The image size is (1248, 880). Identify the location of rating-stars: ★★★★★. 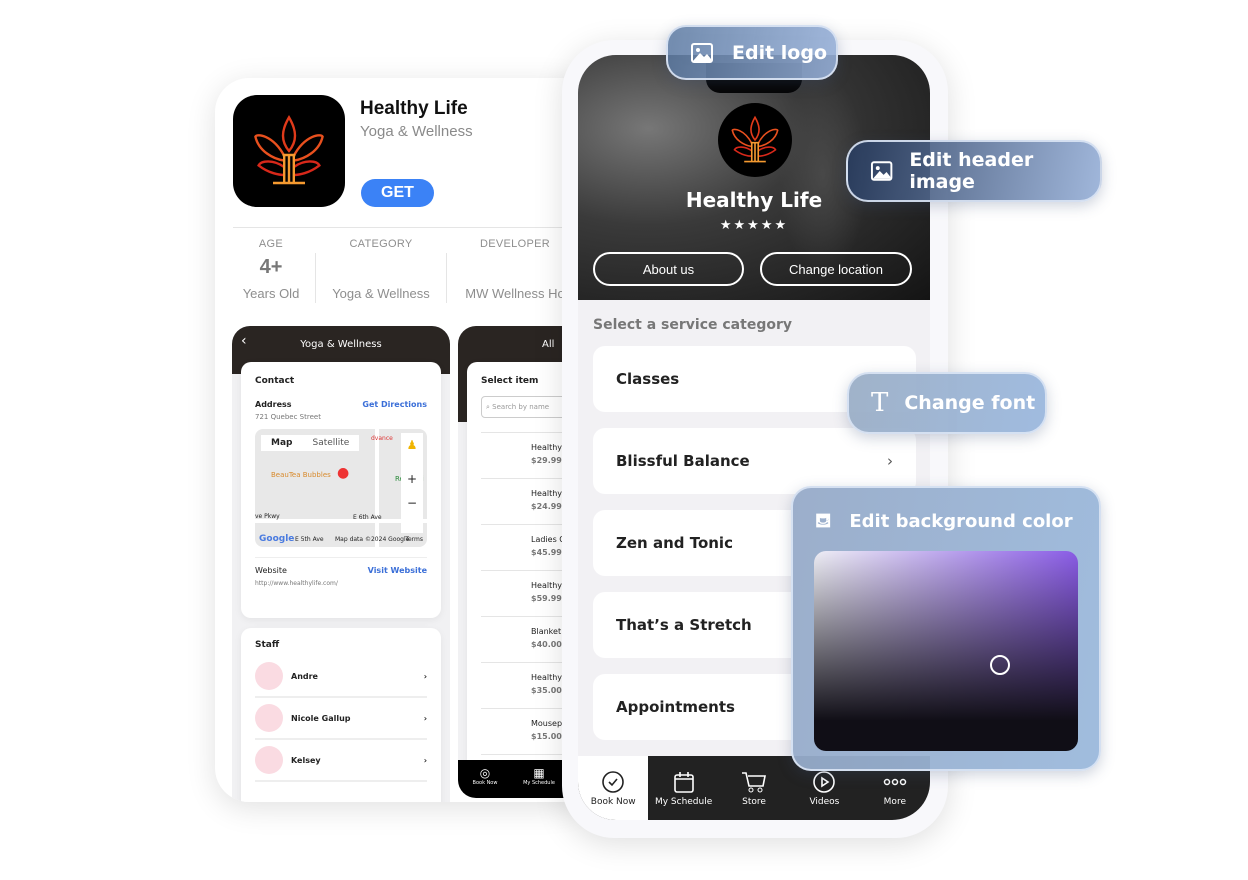
(754, 225).